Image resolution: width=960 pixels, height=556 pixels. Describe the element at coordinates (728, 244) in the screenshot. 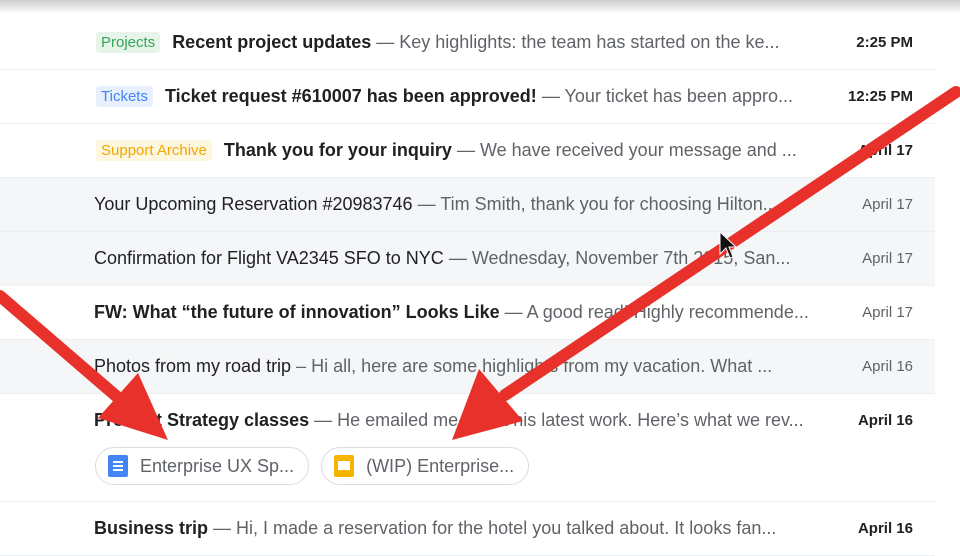

I see `mouse-cursor-icon` at that location.